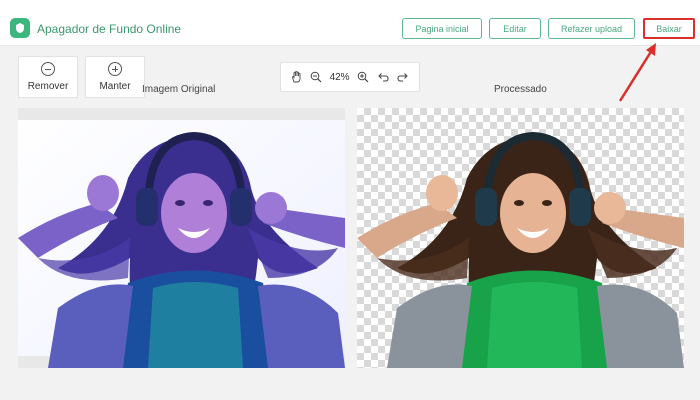  Describe the element at coordinates (20, 28) in the screenshot. I see `app-logo-icon` at that location.